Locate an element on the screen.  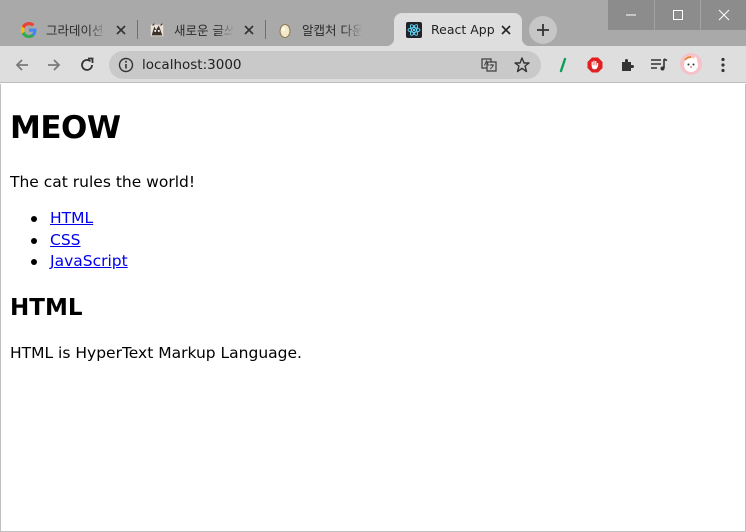
tab-strip: 그라데이션 새로운 글쓰 알캡처 다운 React App is located at coordinates (373, 23).